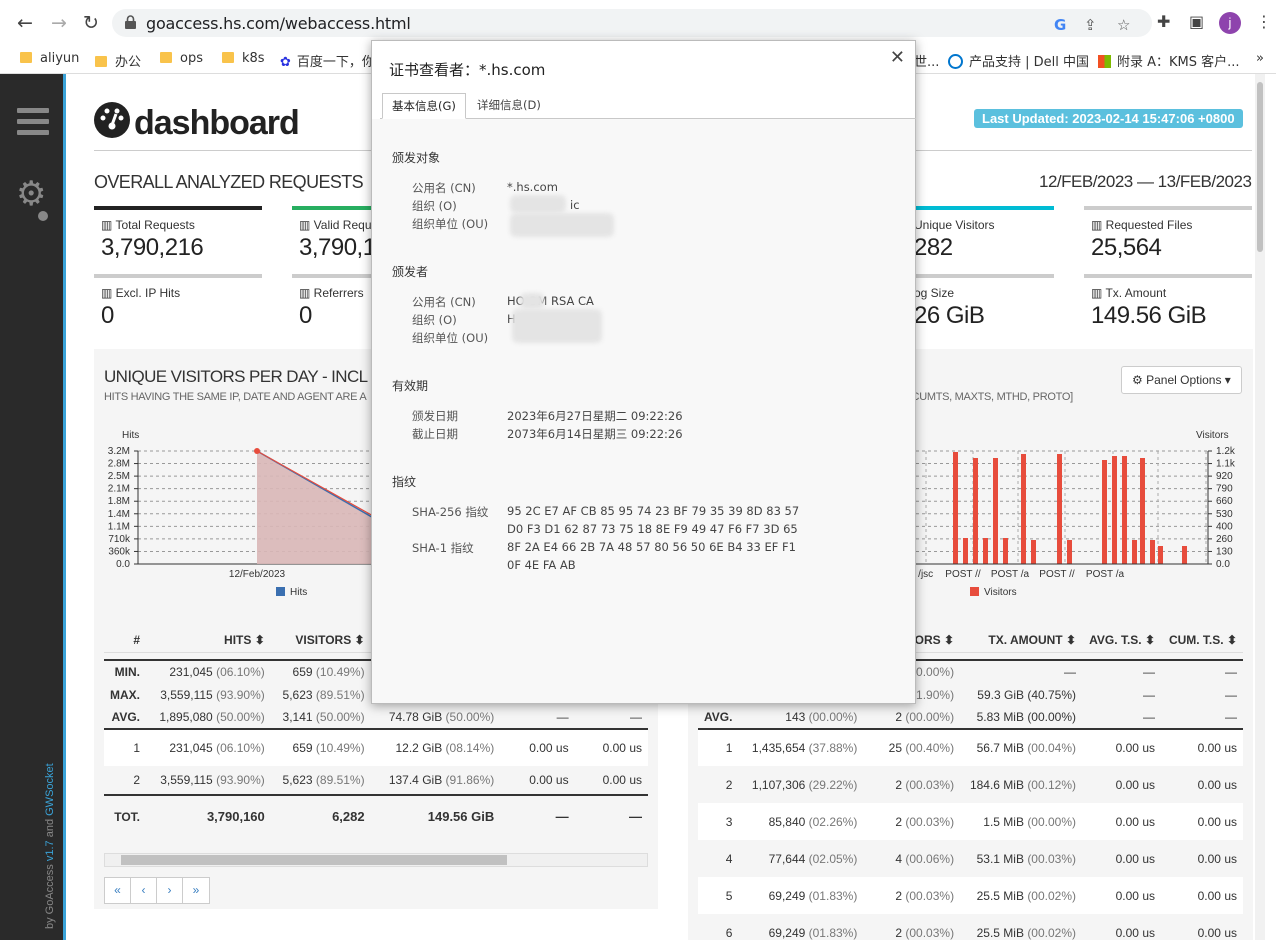 Image resolution: width=1276 pixels, height=951 pixels. I want to click on y-tick-label: 1.2k, so click(1226, 451).